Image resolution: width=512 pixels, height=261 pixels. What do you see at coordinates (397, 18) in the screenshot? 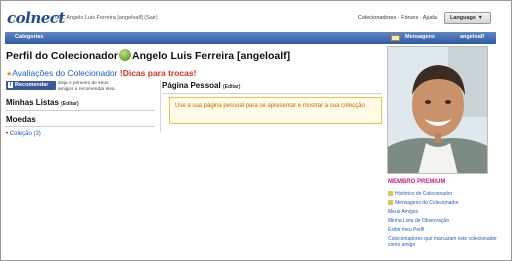
I see `top-links: Colecionadores · Fóruns · Ajuda` at bounding box center [397, 18].